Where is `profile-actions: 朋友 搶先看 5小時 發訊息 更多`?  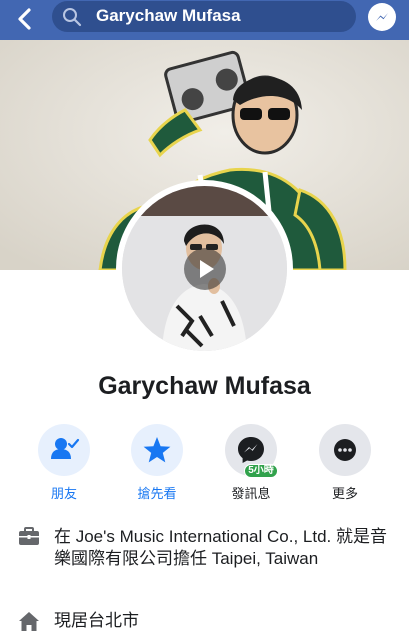
profile-actions: 朋友 搶先看 5小時 發訊息 更多 is located at coordinates (204, 464).